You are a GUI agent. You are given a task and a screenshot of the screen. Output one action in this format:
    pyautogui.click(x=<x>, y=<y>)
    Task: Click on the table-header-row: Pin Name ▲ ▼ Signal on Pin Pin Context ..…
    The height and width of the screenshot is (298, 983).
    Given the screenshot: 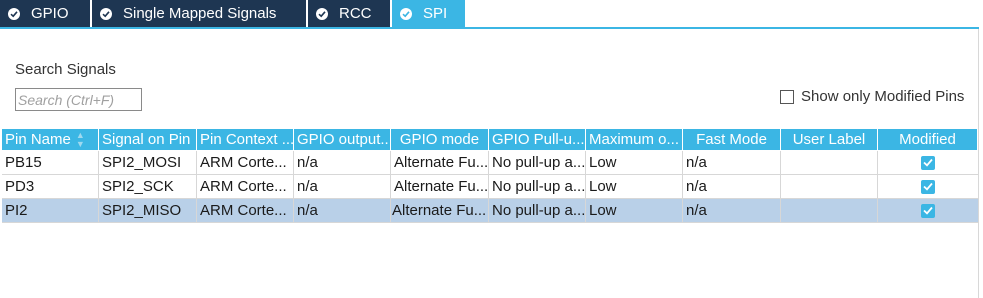 What is the action you would take?
    pyautogui.click(x=490, y=140)
    